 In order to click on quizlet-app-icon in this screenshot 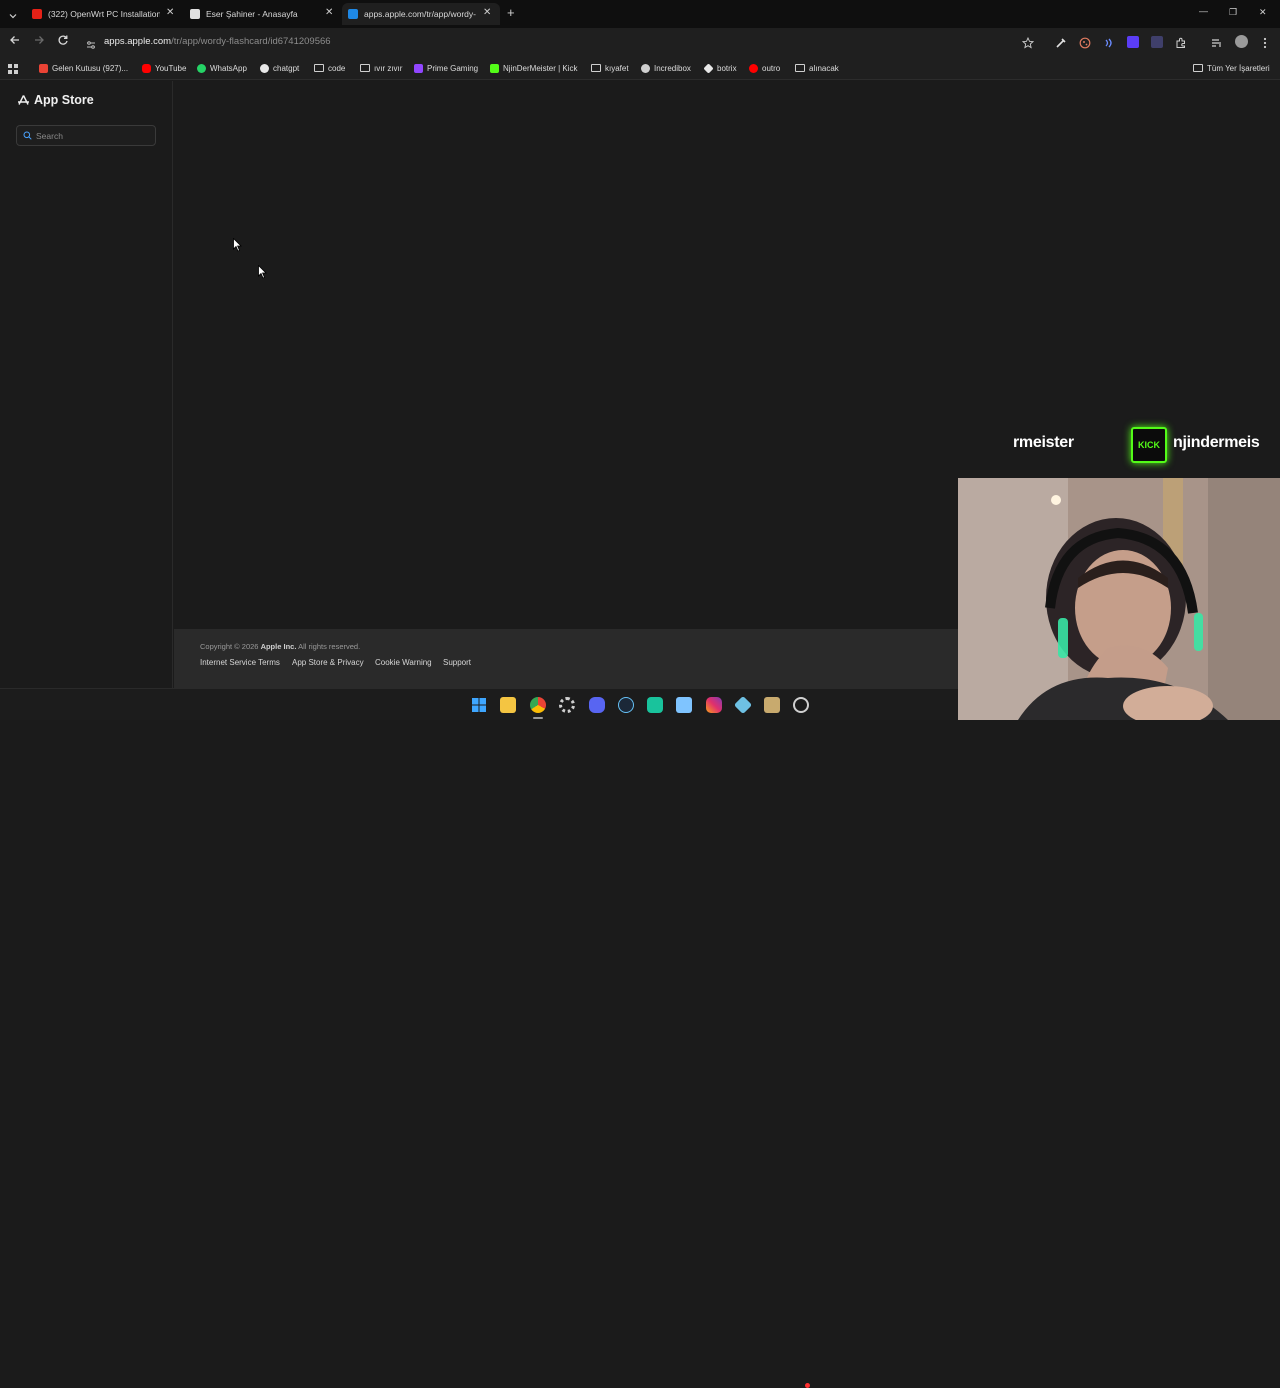, I will do `click(655, 705)`.